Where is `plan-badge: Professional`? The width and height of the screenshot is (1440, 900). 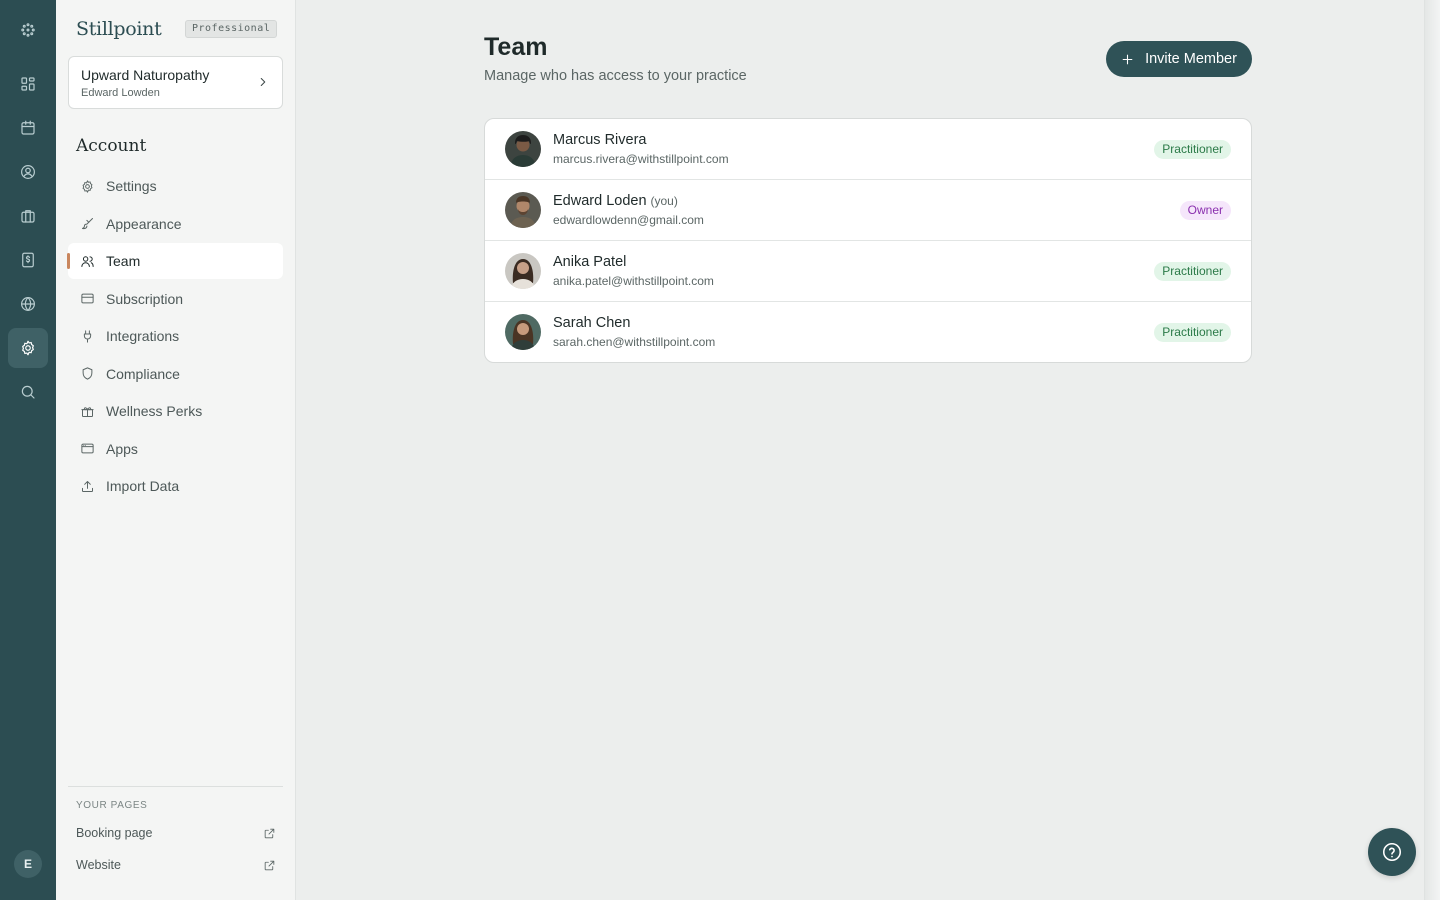 plan-badge: Professional is located at coordinates (231, 29).